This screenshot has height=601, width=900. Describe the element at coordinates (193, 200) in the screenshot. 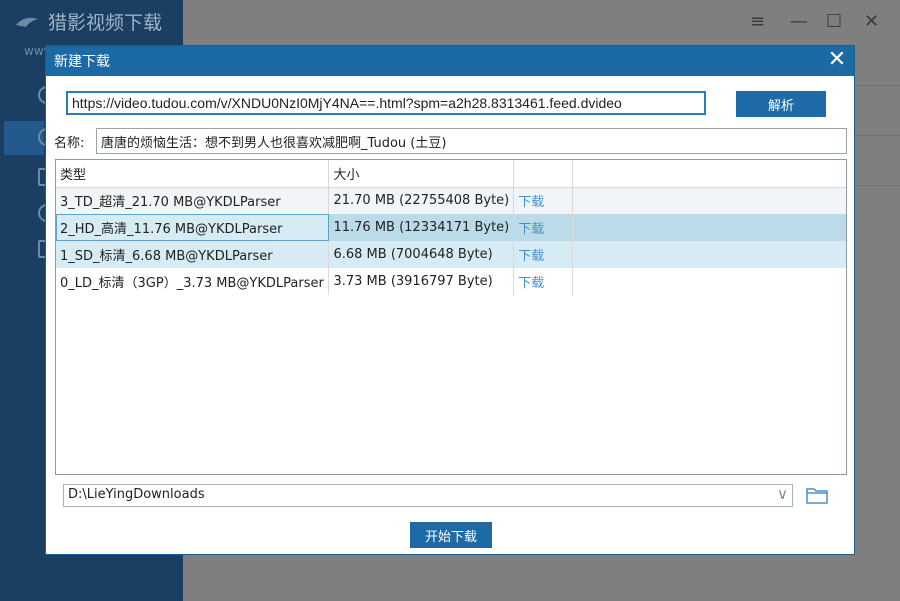

I see `row-type: 3_TD_超清_21.70 MB@YKDLParser` at that location.